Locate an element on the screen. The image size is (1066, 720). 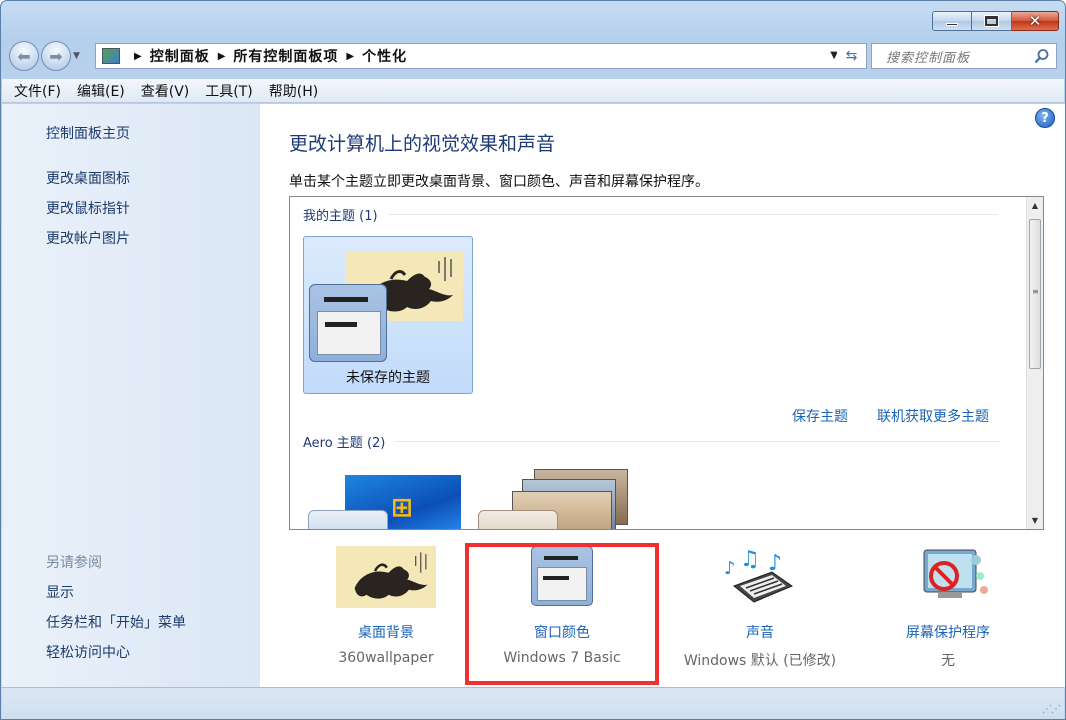
aero-themes-label: Aero 主题 (2) is located at coordinates (344, 443).